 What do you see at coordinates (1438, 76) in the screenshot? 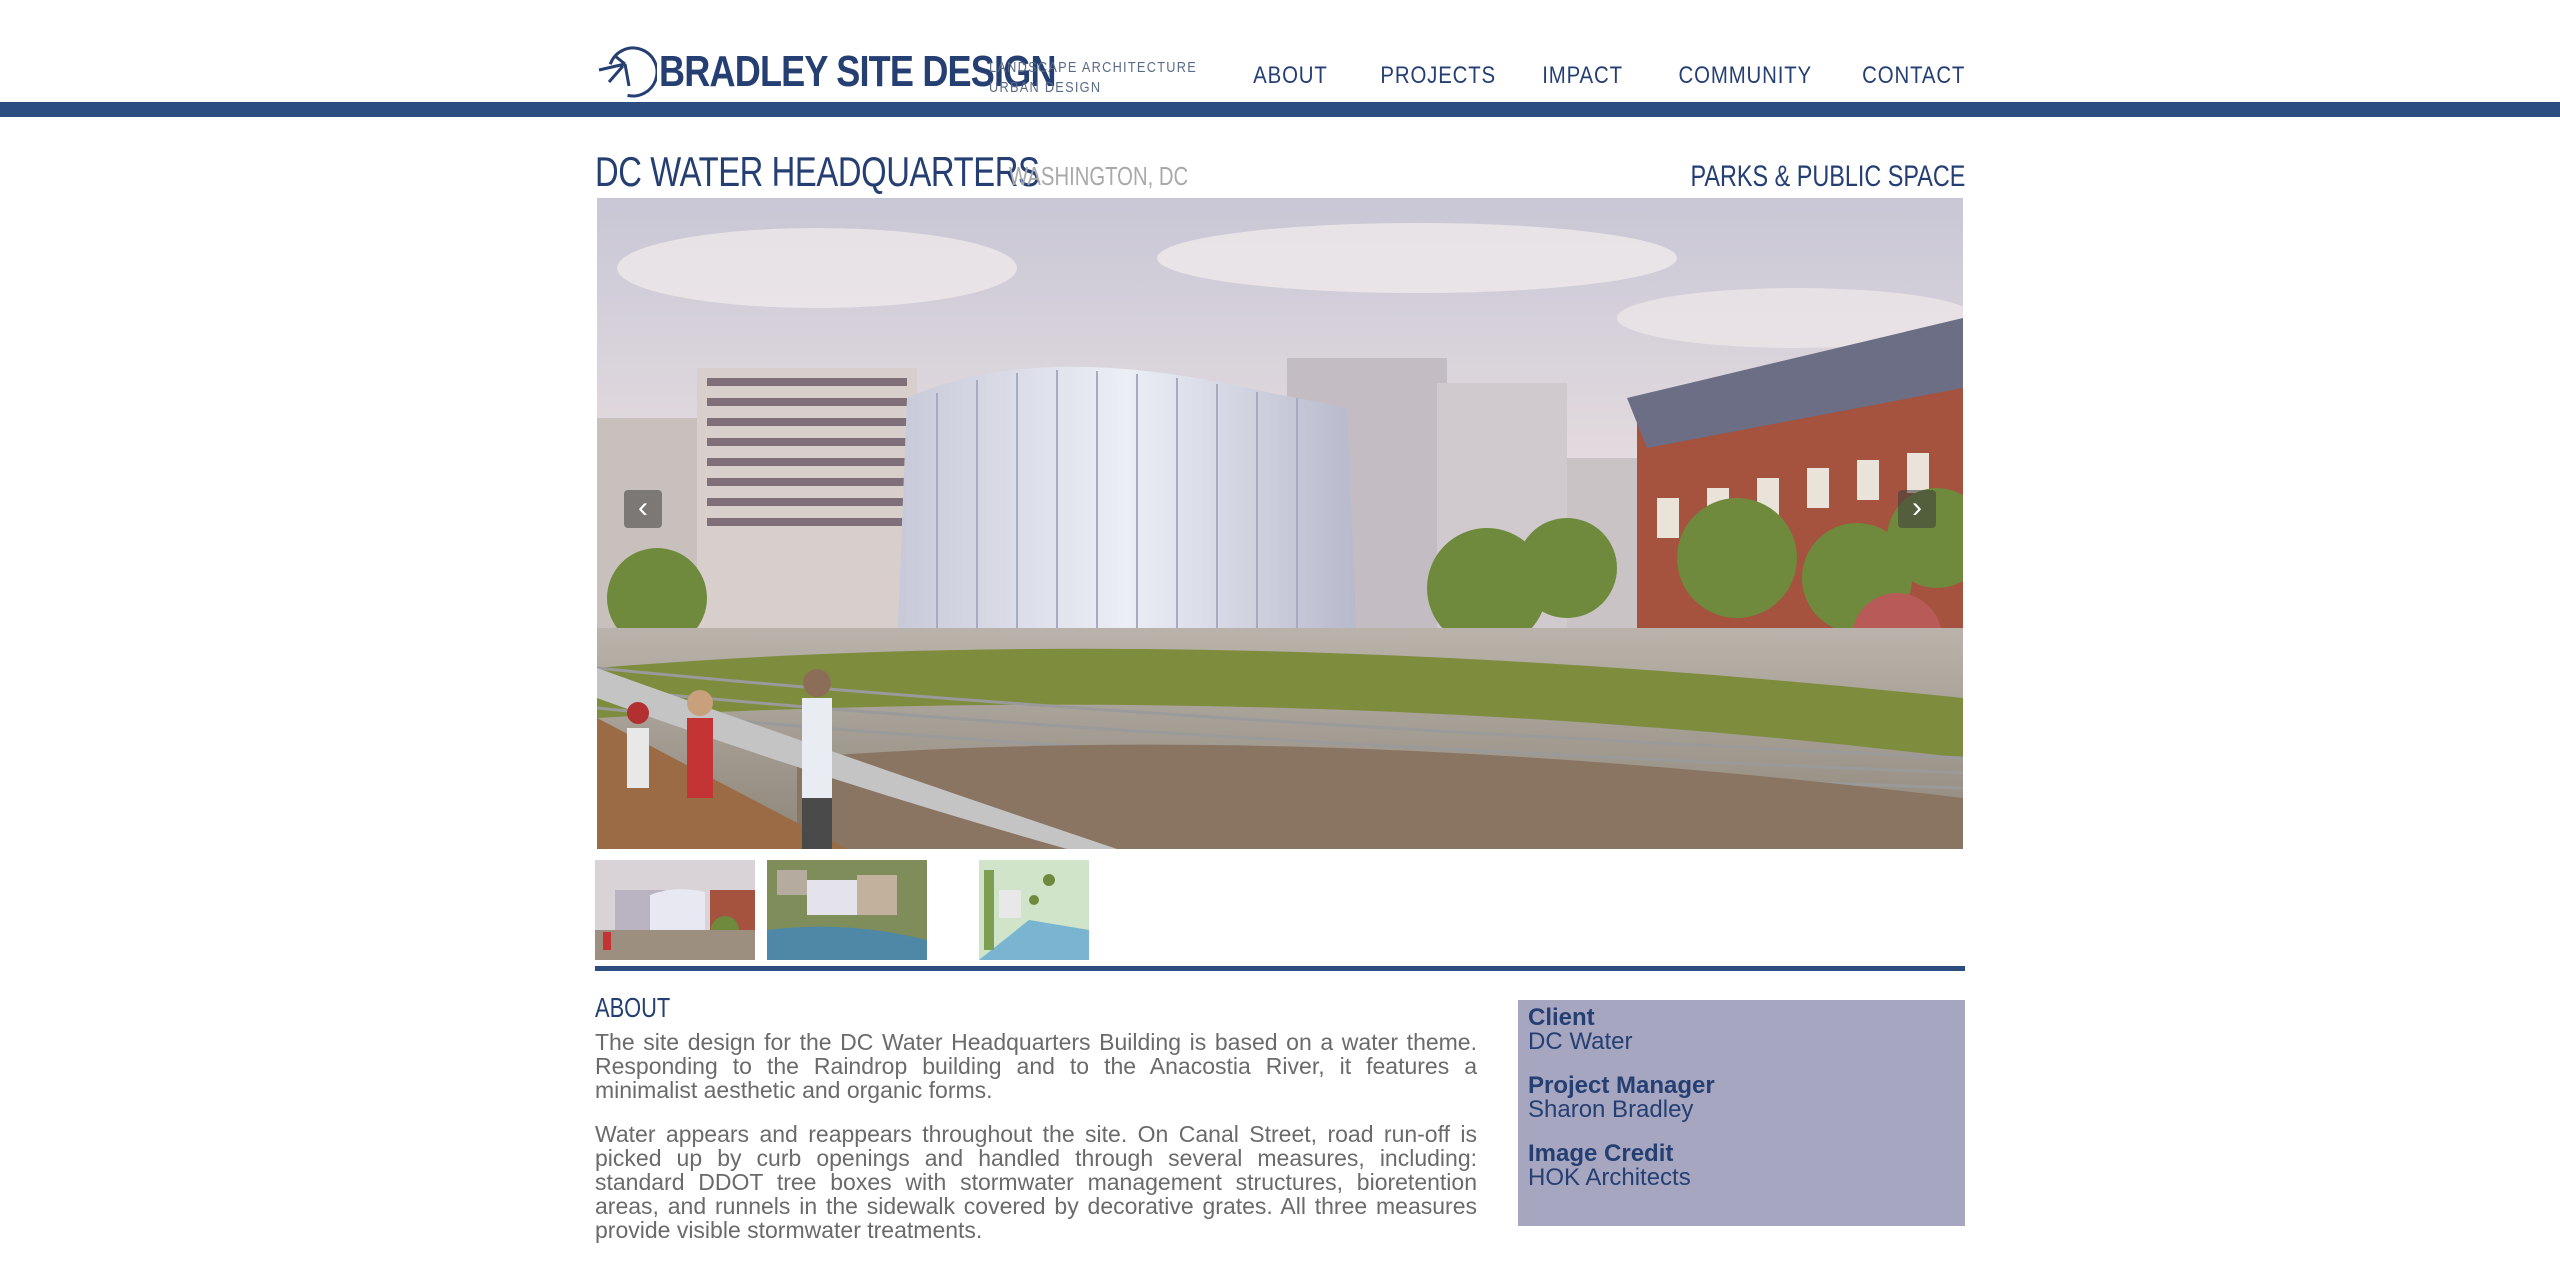
I see `nav-projects: PROJECTS` at bounding box center [1438, 76].